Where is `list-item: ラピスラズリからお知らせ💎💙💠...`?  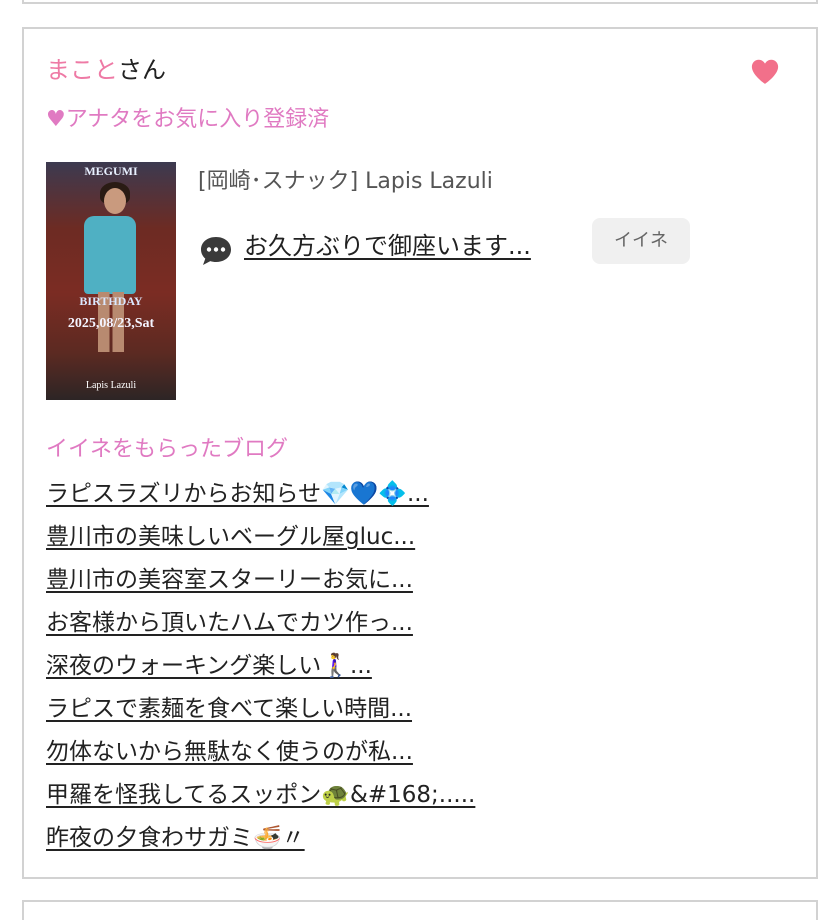 list-item: ラピスラズリからお知らせ💎💙💠... is located at coordinates (260, 497).